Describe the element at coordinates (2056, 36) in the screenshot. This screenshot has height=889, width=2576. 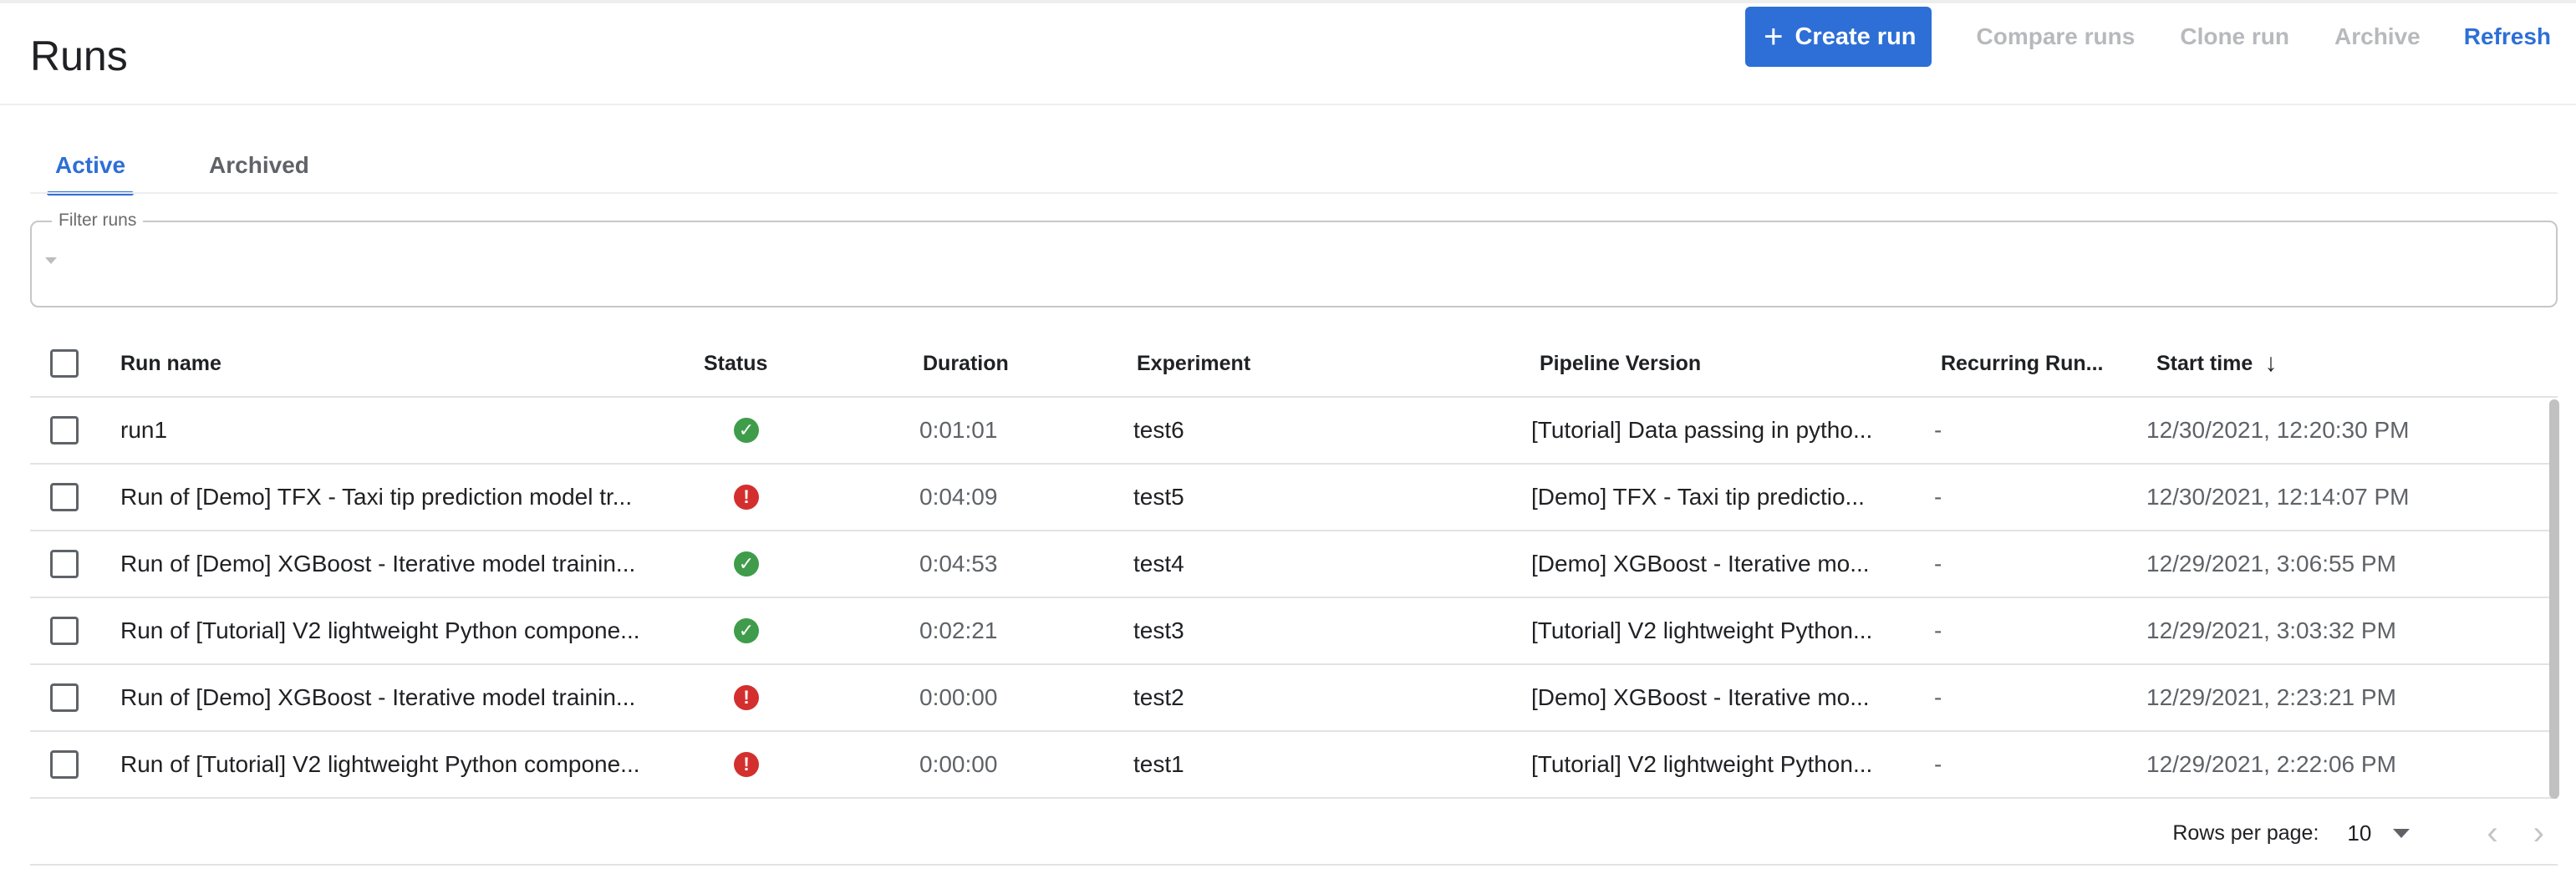
I see `compare-runs-button: Compare runs` at that location.